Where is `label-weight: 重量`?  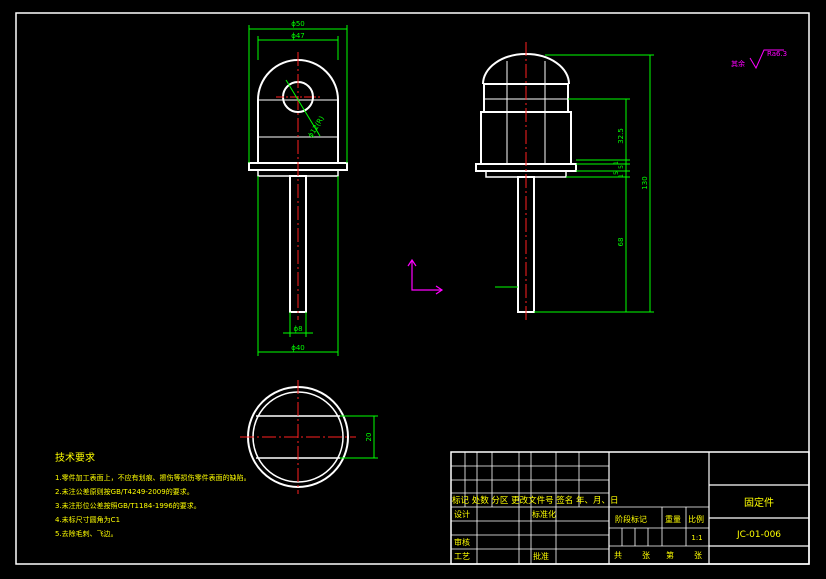 label-weight: 重量 is located at coordinates (673, 519).